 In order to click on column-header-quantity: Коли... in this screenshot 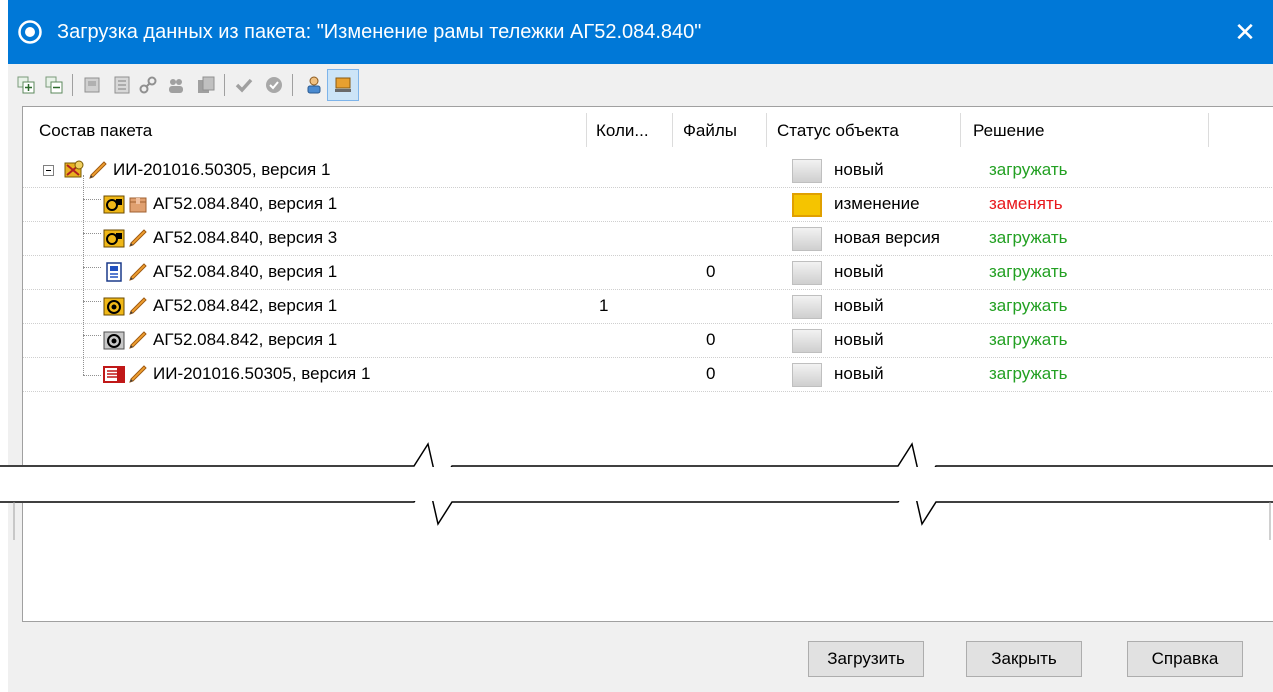, I will do `click(622, 131)`.